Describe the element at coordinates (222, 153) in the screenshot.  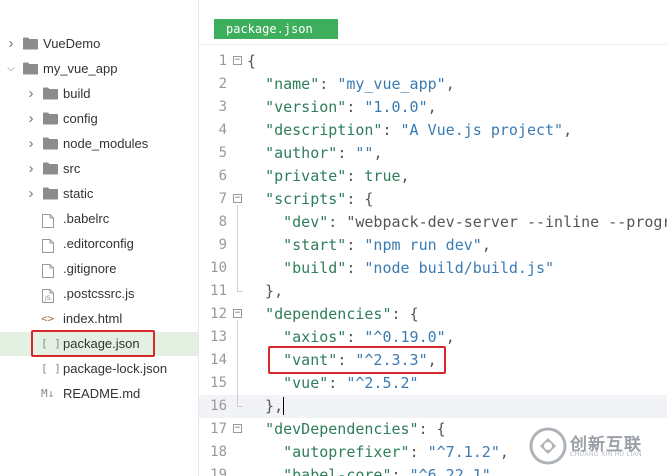
I see `line-number: 5` at that location.